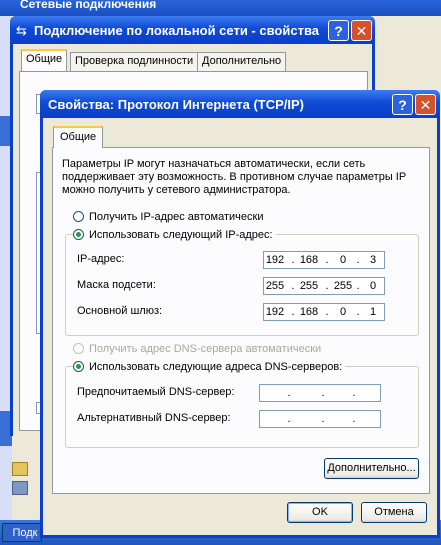 Image resolution: width=441 pixels, height=545 pixels. What do you see at coordinates (324, 312) in the screenshot?
I see `gateway-input: 192 . 168 . 0 . 1` at bounding box center [324, 312].